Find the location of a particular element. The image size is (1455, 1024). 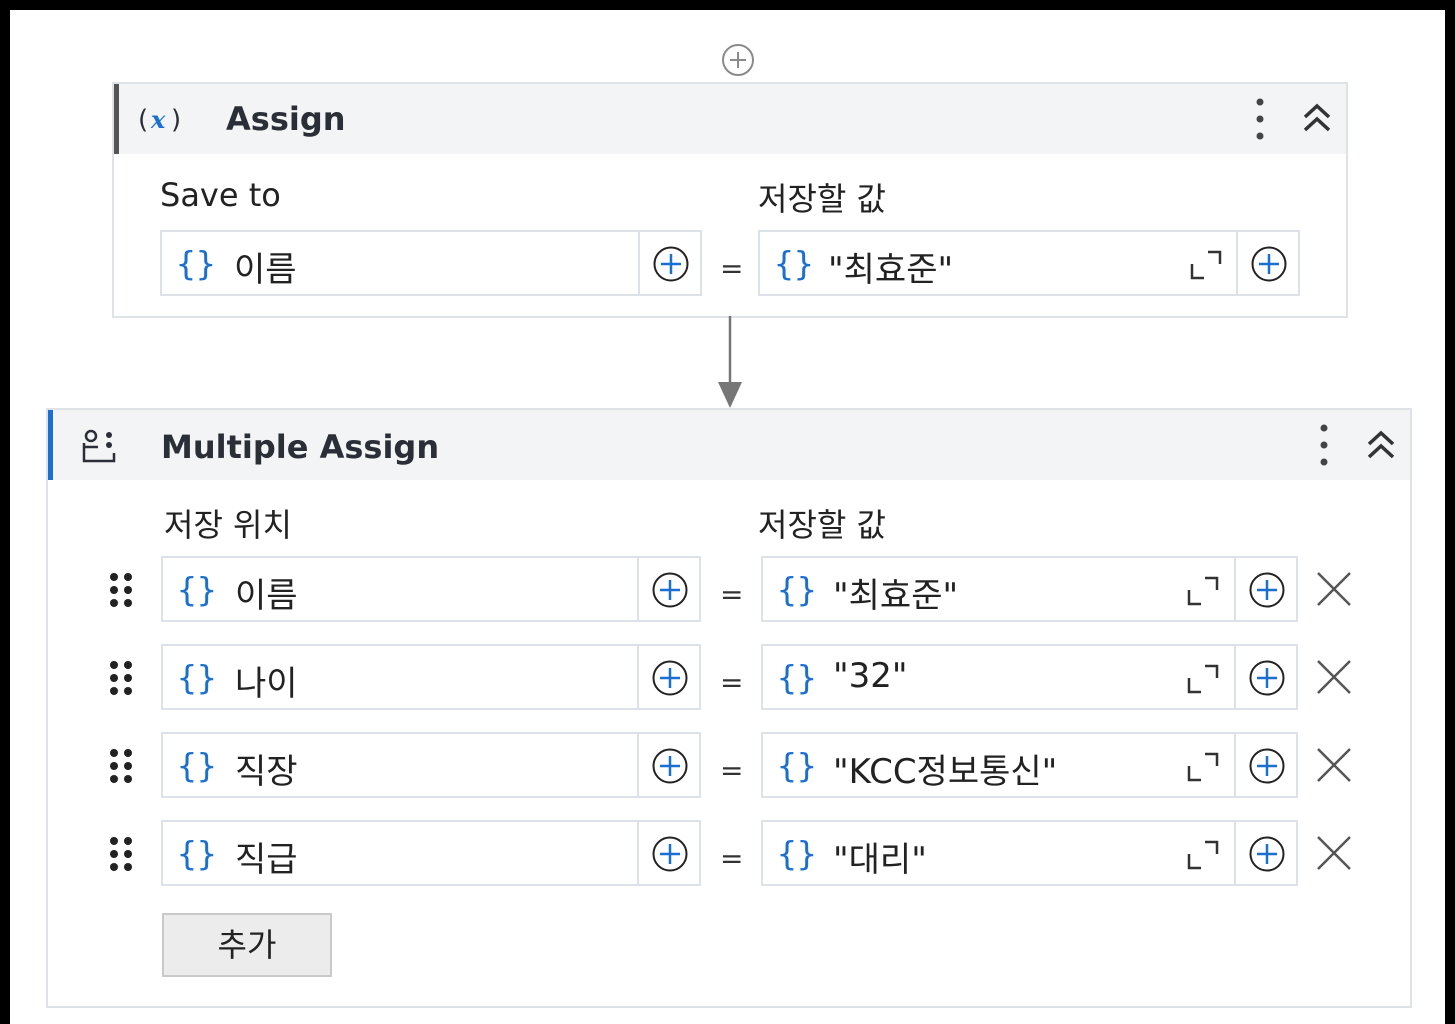

assign-to-value: 나이 is located at coordinates (266, 680).